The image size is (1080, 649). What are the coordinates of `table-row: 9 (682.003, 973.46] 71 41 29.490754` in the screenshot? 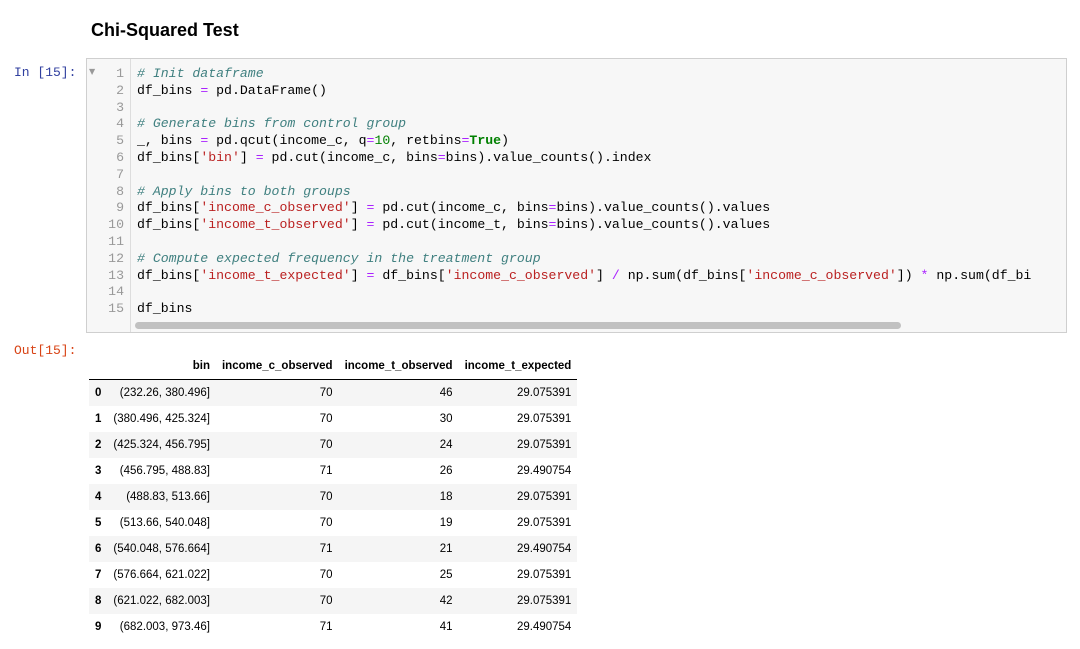 It's located at (333, 627).